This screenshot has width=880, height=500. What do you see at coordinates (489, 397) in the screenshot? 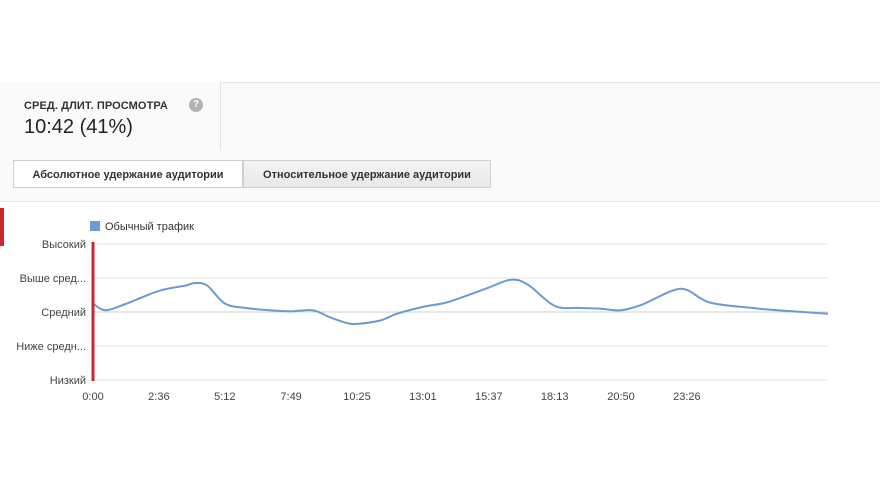
I see `x-tick-label: 15:37` at bounding box center [489, 397].